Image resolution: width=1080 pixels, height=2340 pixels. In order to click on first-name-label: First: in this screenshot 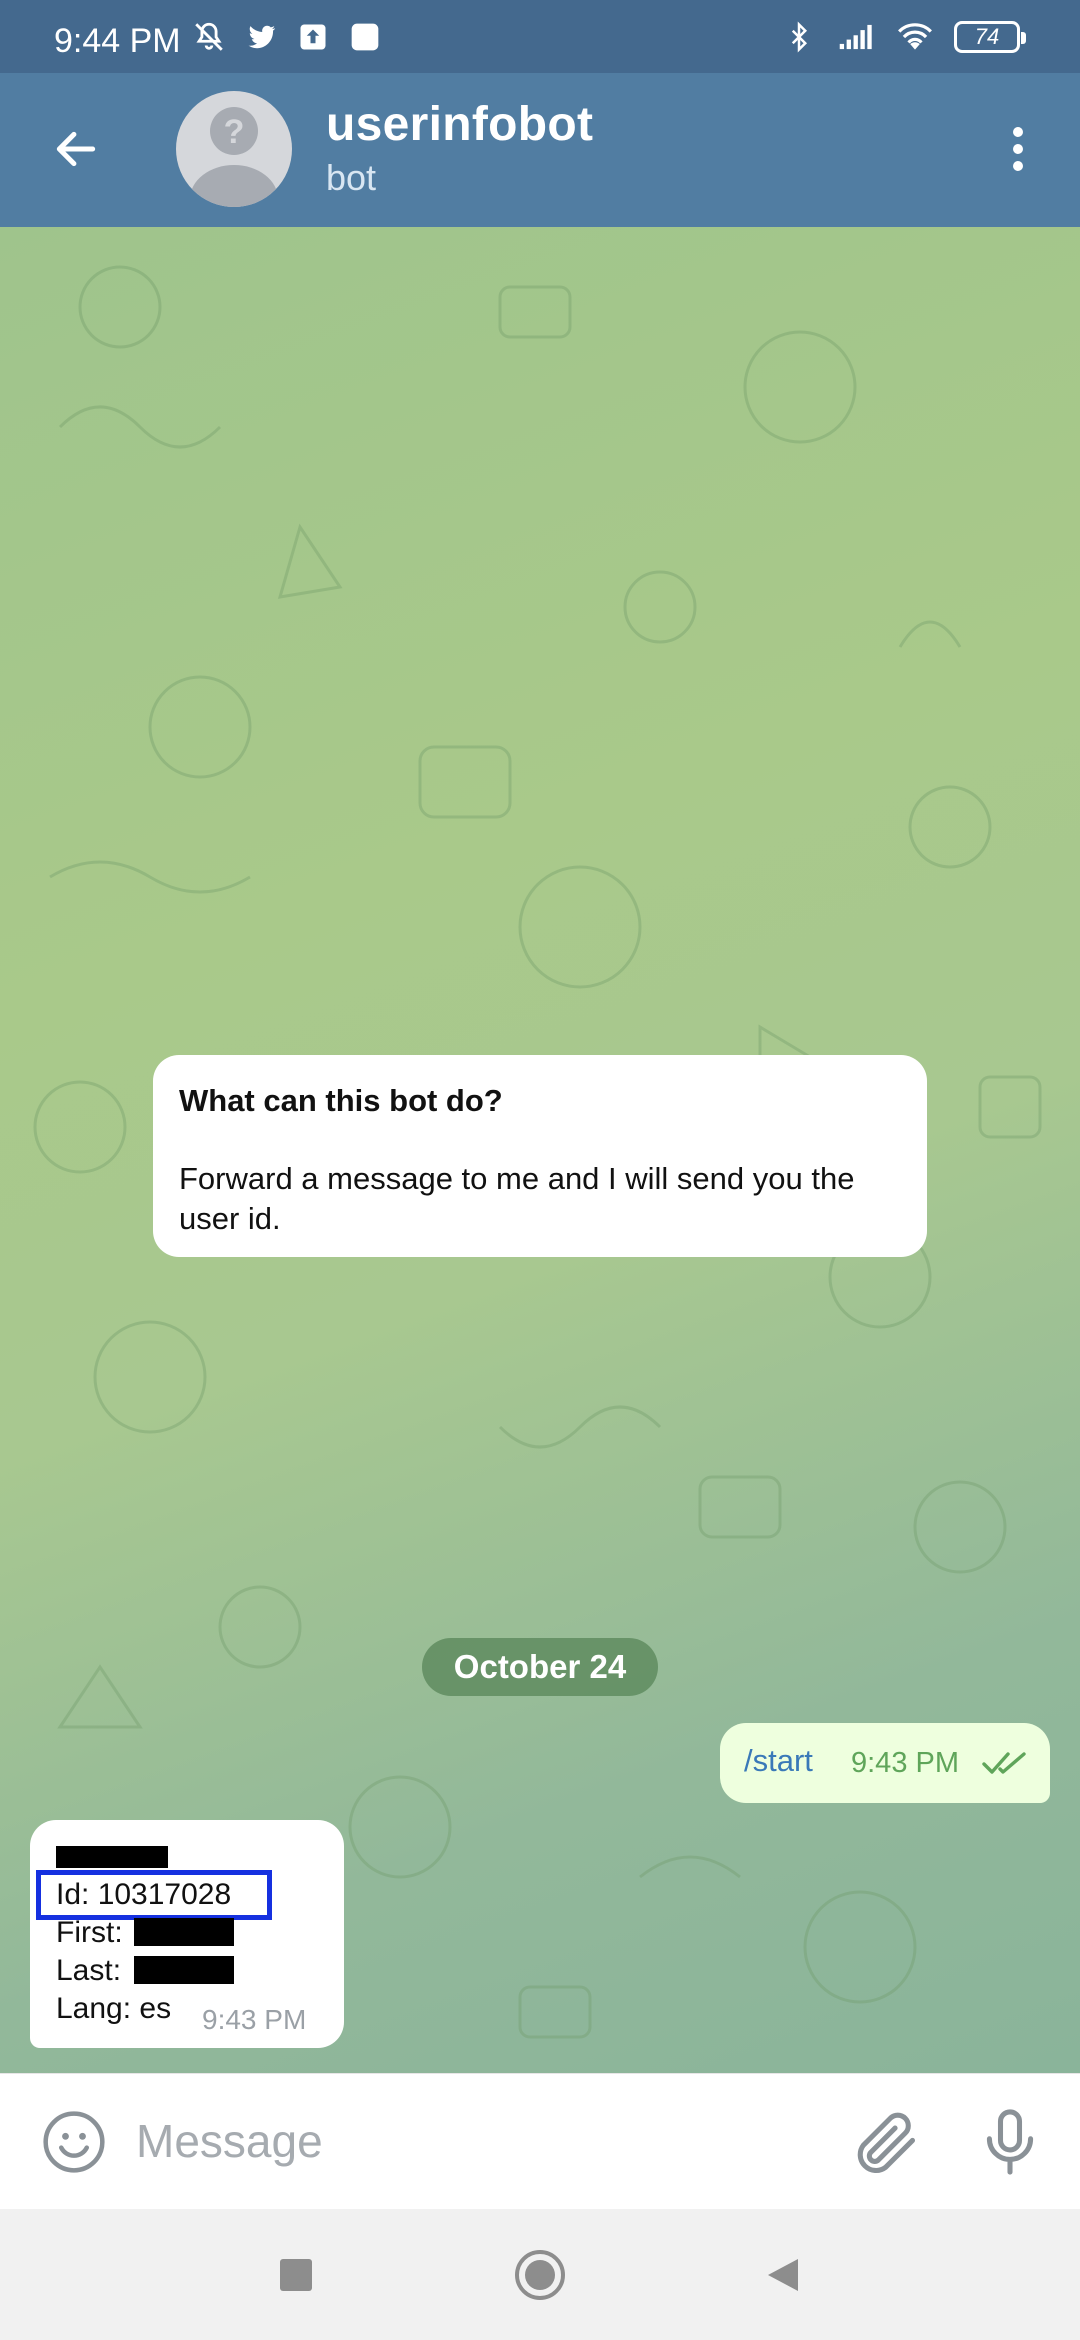, I will do `click(89, 1932)`.